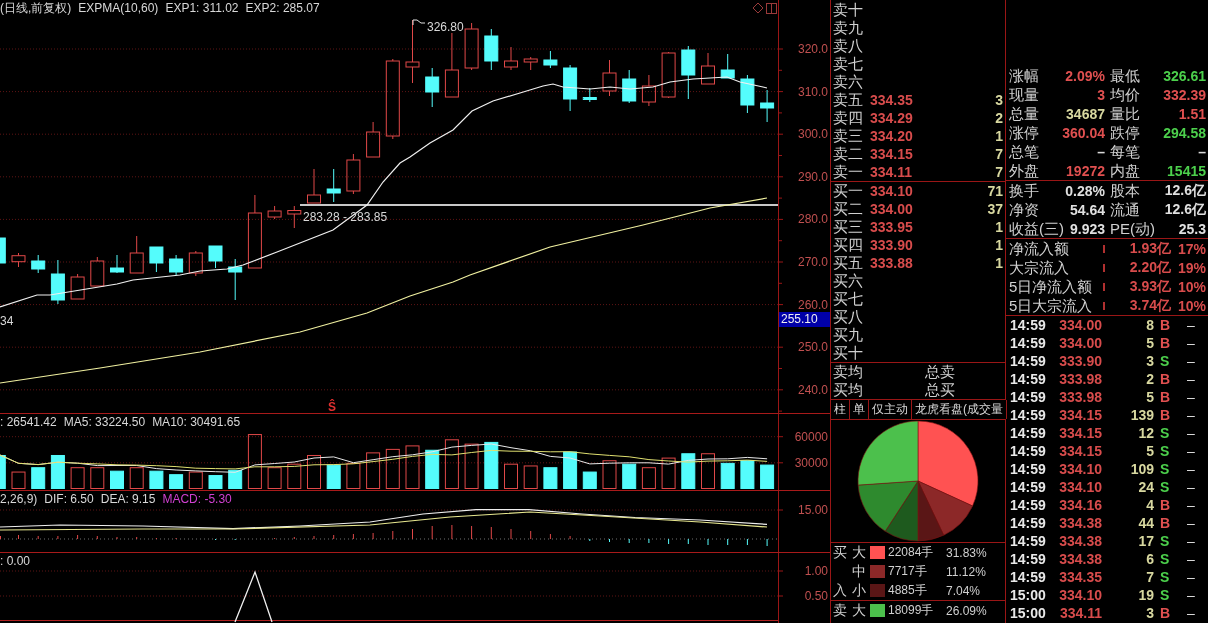 This screenshot has height=623, width=1208. Describe the element at coordinates (848, 191) in the screenshot. I see `order-level-label: 买一` at that location.